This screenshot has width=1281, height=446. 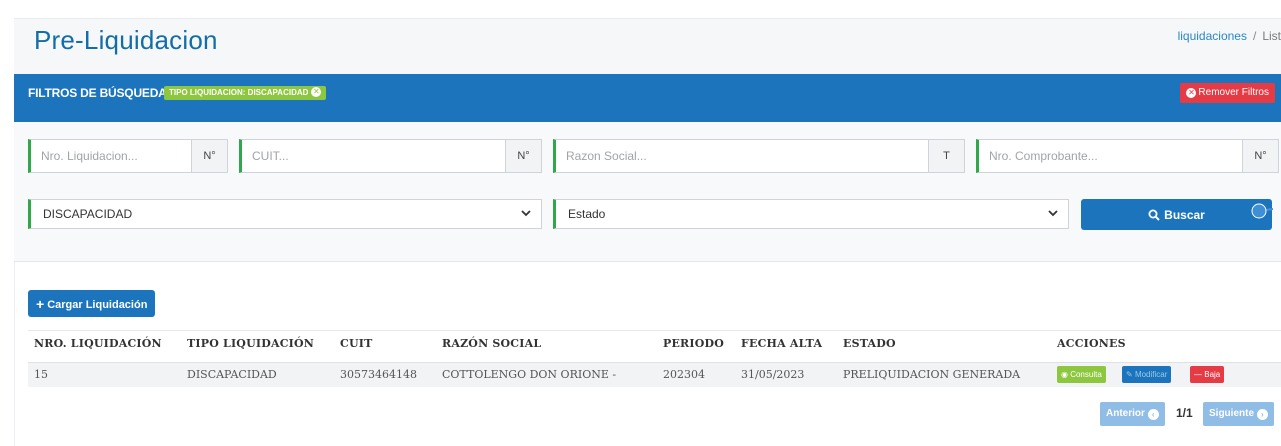 I want to click on column-header-periodo: PERIODO, so click(x=693, y=343).